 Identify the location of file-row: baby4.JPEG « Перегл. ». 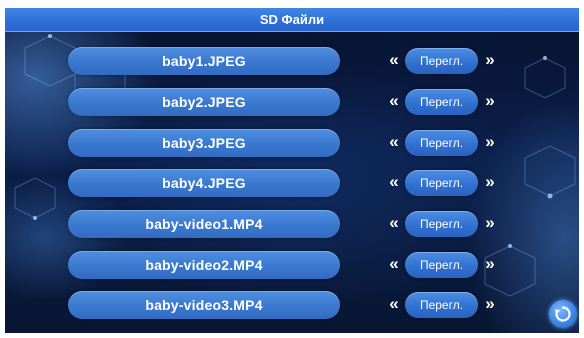
(292, 183).